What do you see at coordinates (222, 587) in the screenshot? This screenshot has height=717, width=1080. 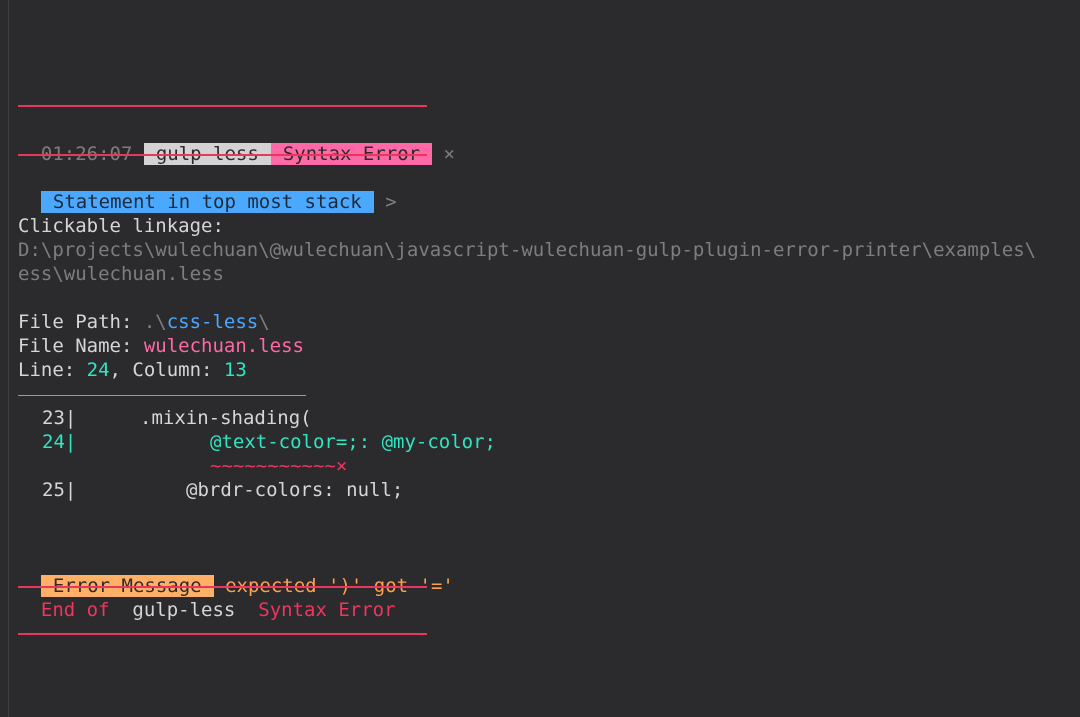 I see `footer-top-rule` at bounding box center [222, 587].